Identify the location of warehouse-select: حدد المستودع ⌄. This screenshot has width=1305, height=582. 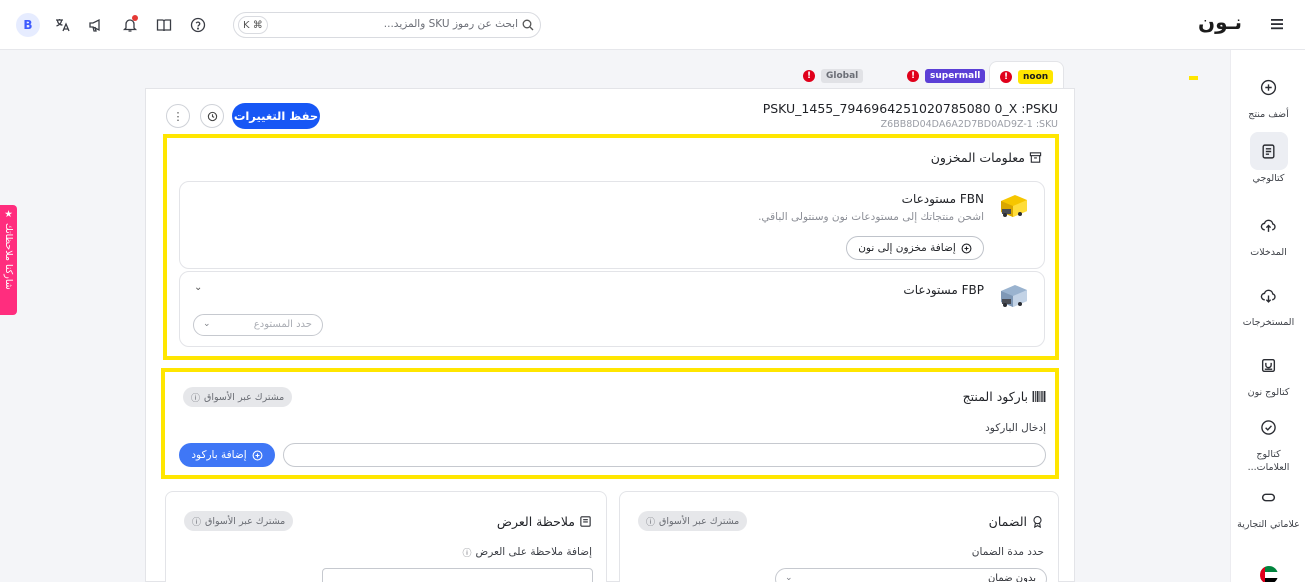
(258, 325).